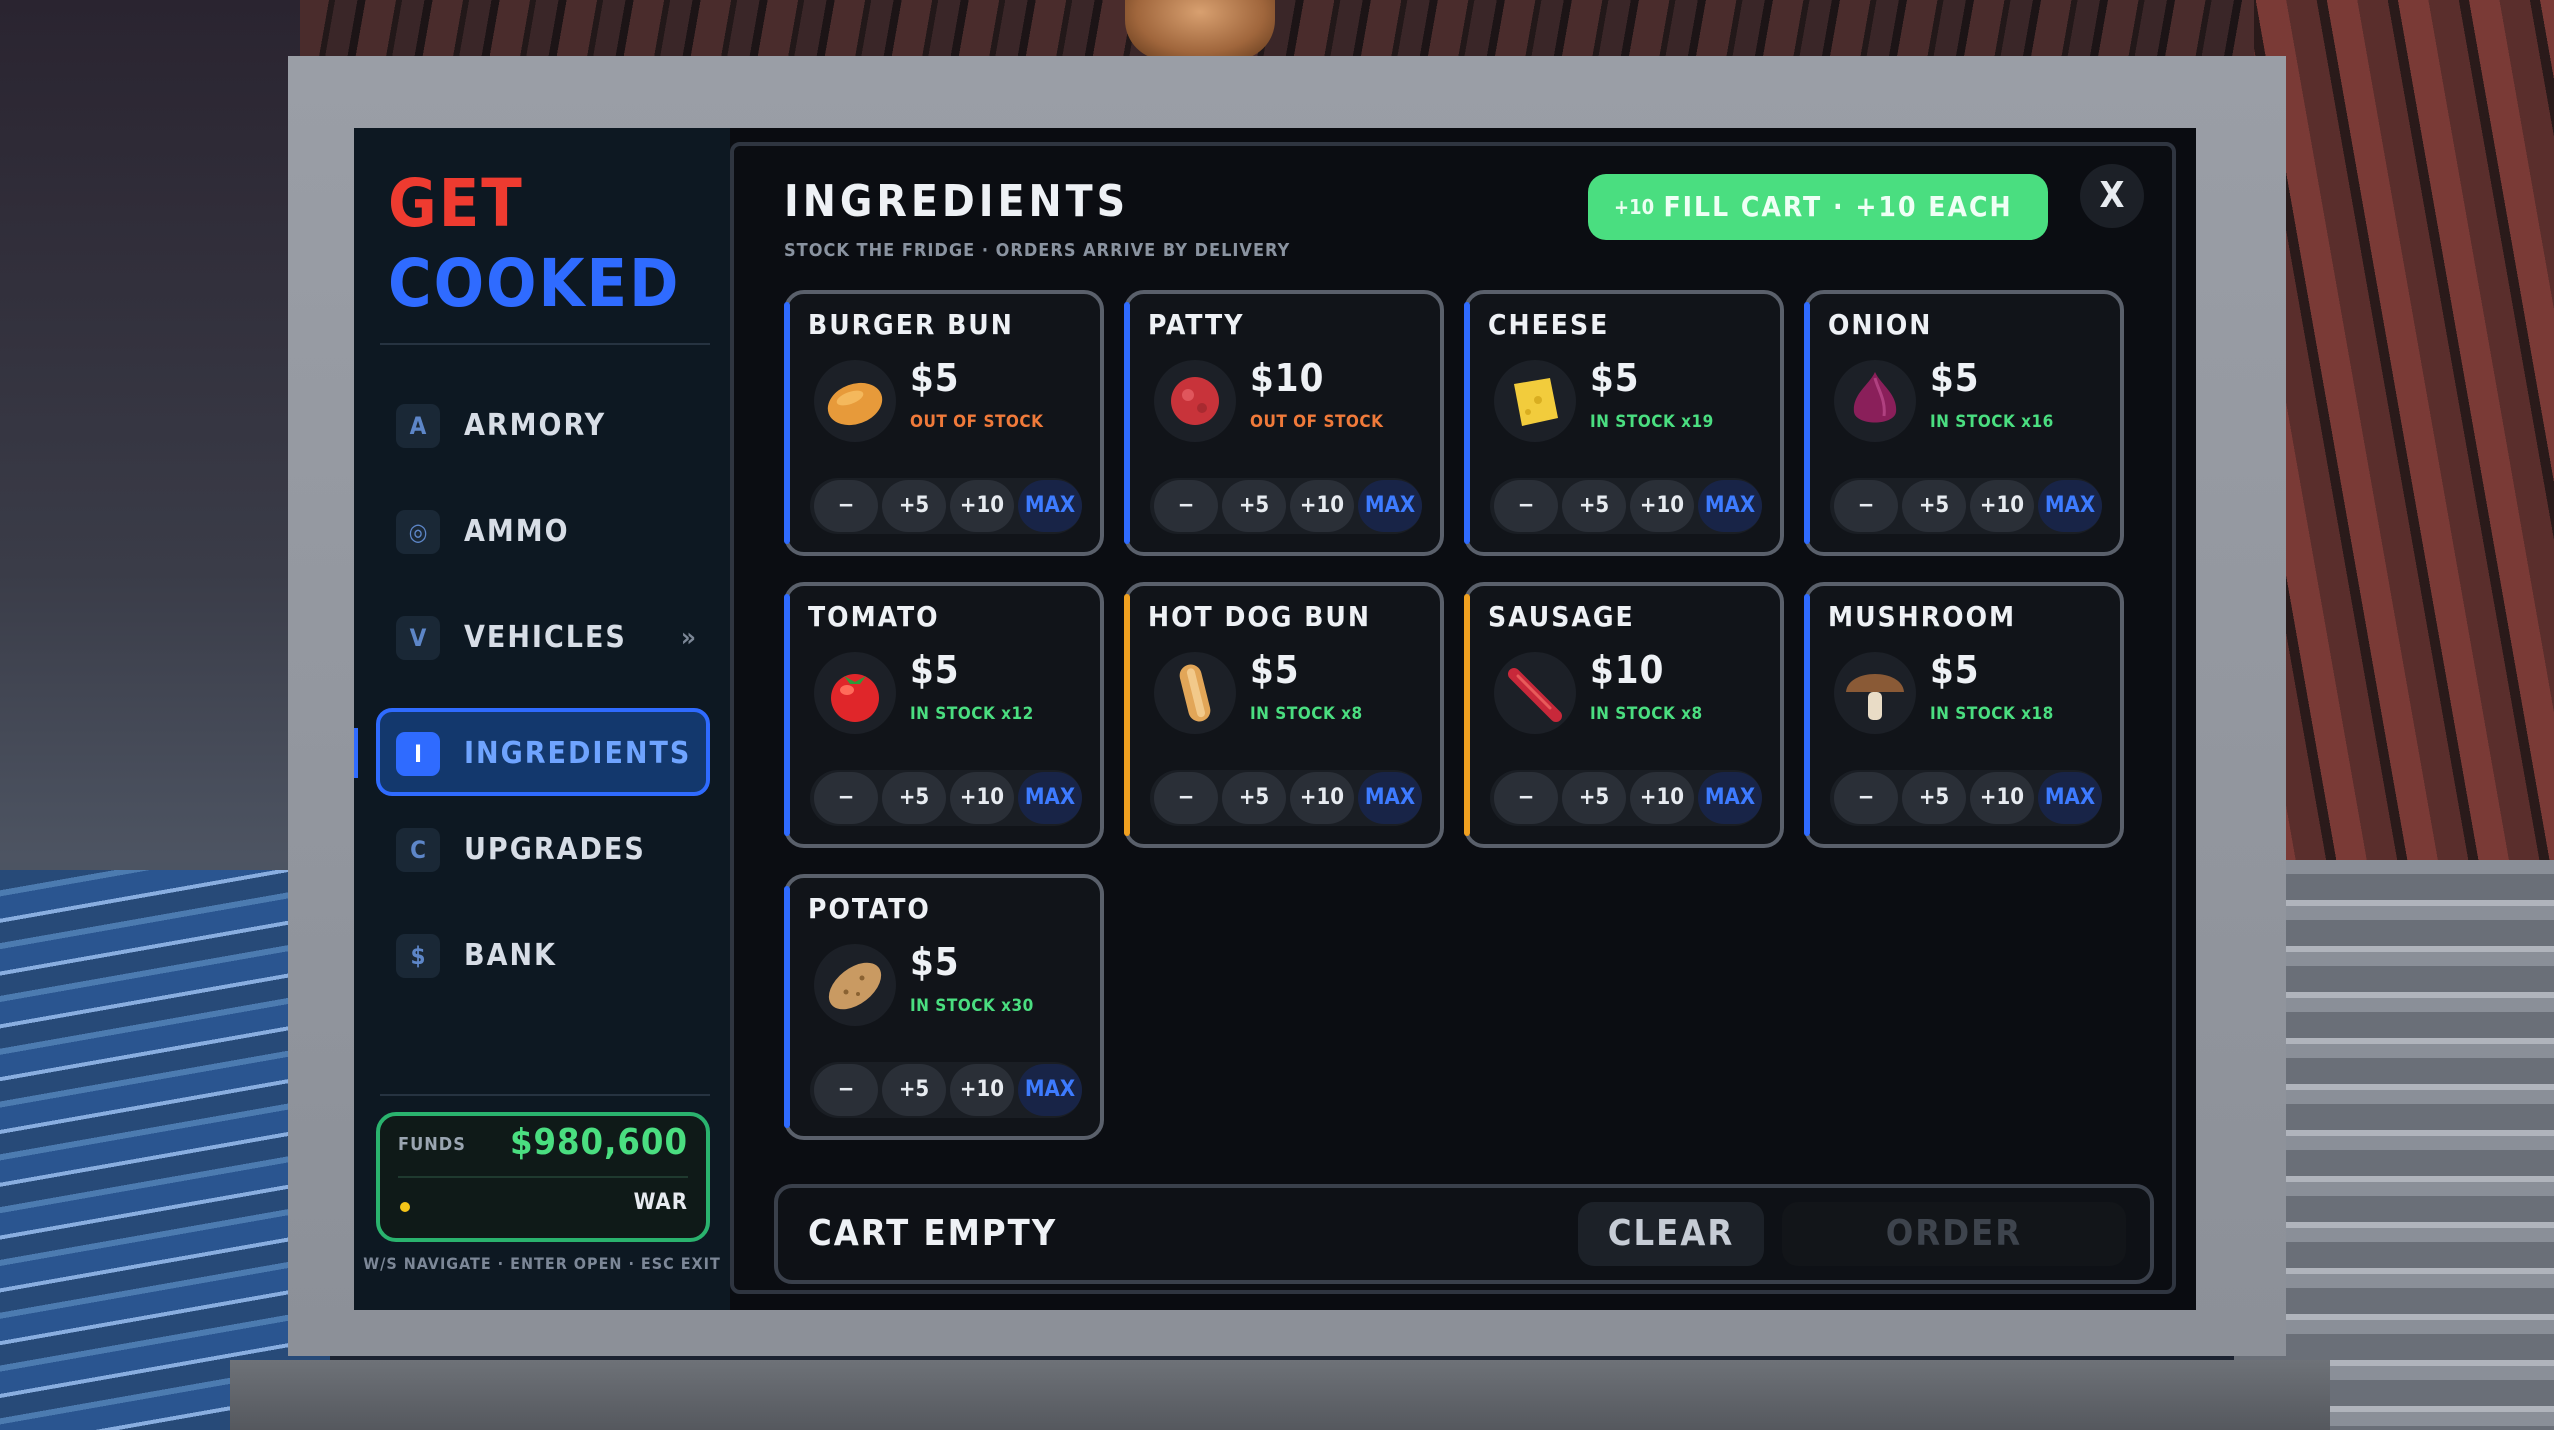 This screenshot has height=1430, width=2554. I want to click on sidebar-item-ingredients: I INGREDIENTS, so click(543, 752).